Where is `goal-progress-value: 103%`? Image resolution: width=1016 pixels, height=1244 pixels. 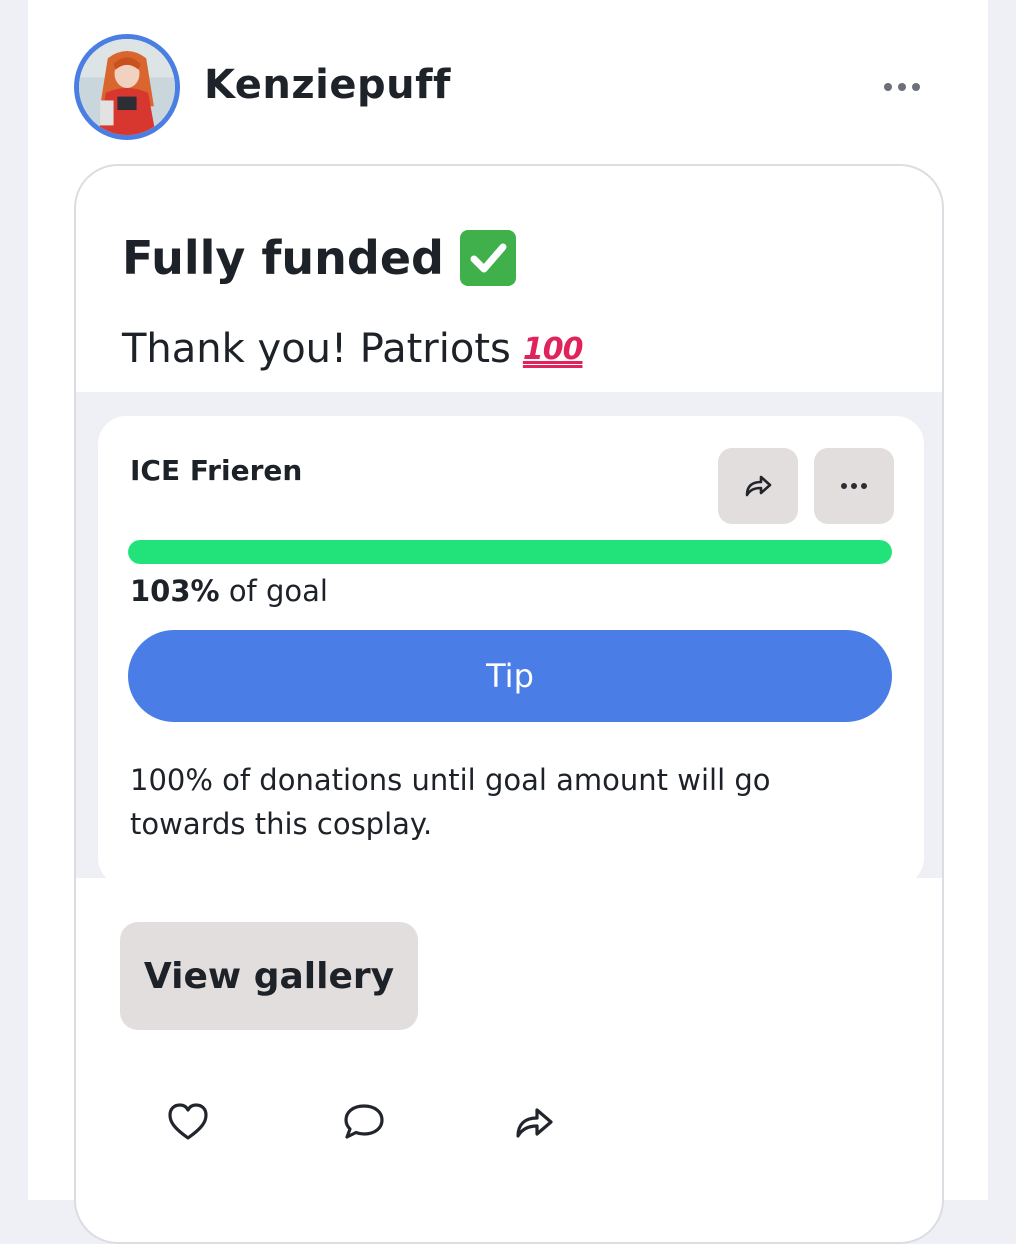 goal-progress-value: 103% is located at coordinates (175, 591).